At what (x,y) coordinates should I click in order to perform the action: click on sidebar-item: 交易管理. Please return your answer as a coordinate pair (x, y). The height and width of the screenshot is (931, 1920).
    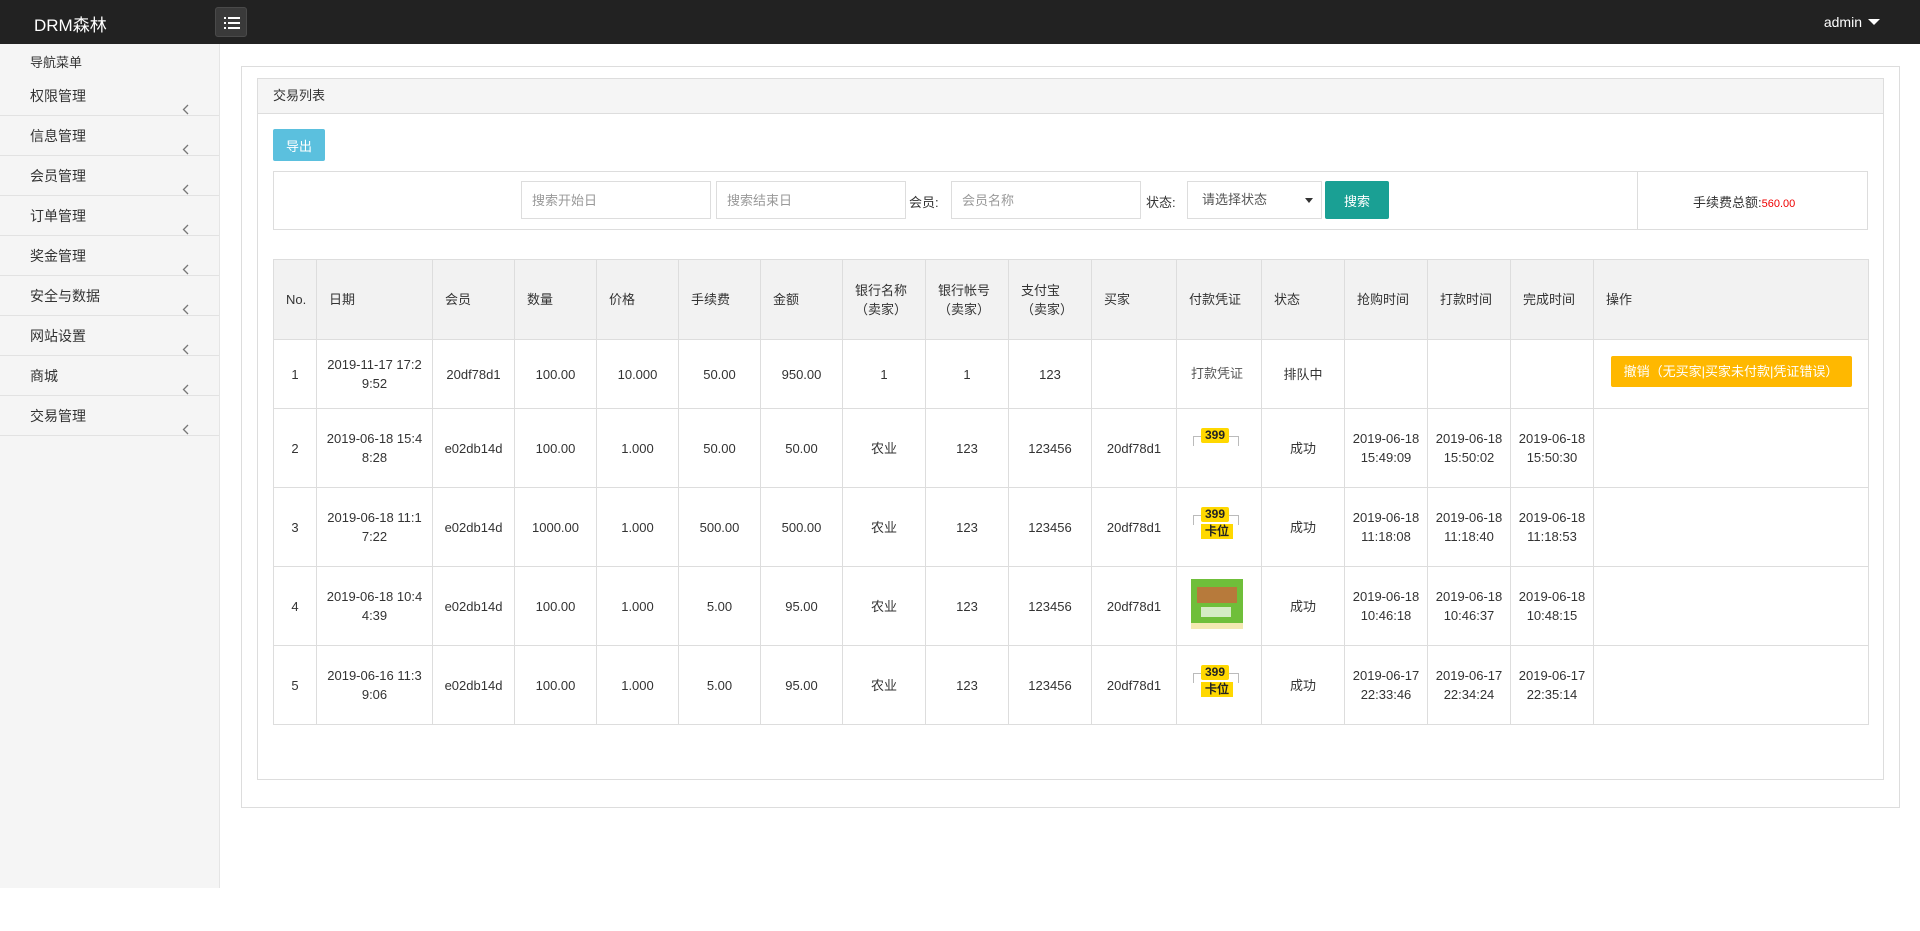
    Looking at the image, I should click on (109, 416).